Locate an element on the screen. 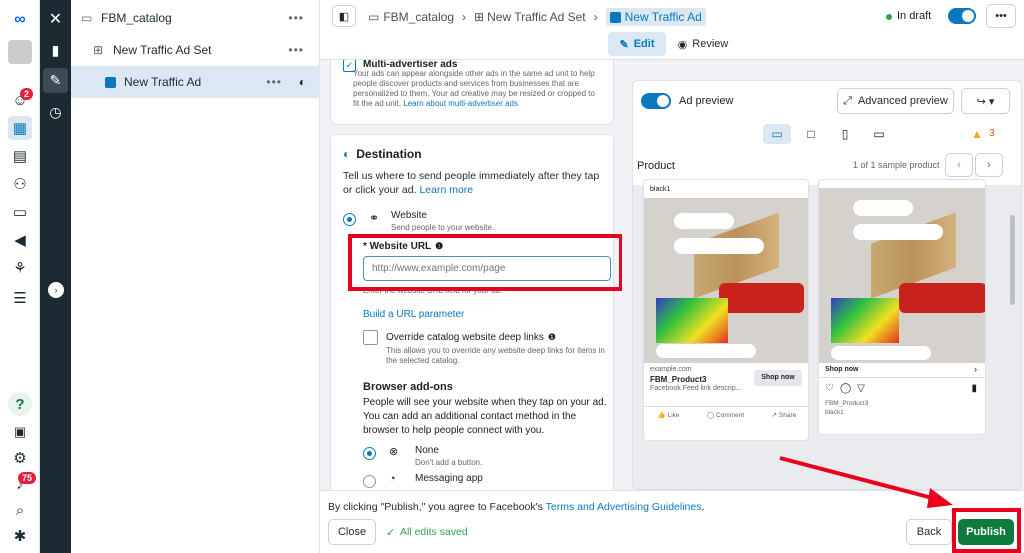 The height and width of the screenshot is (553, 1024). tree-item-label: New Traffic Ad is located at coordinates (163, 82).